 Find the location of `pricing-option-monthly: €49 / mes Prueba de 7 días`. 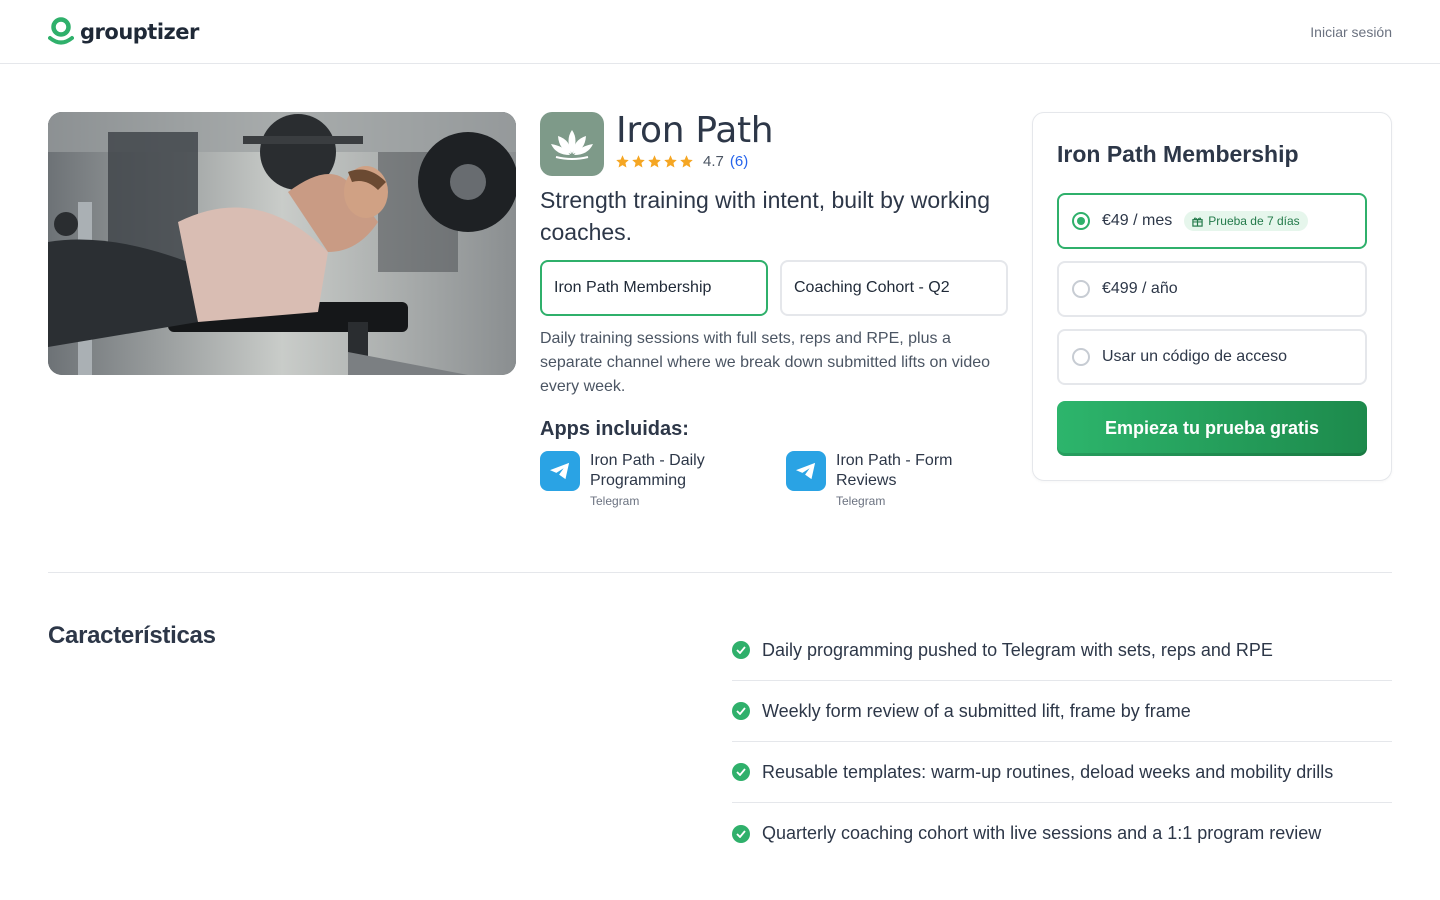

pricing-option-monthly: €49 / mes Prueba de 7 días is located at coordinates (1212, 221).